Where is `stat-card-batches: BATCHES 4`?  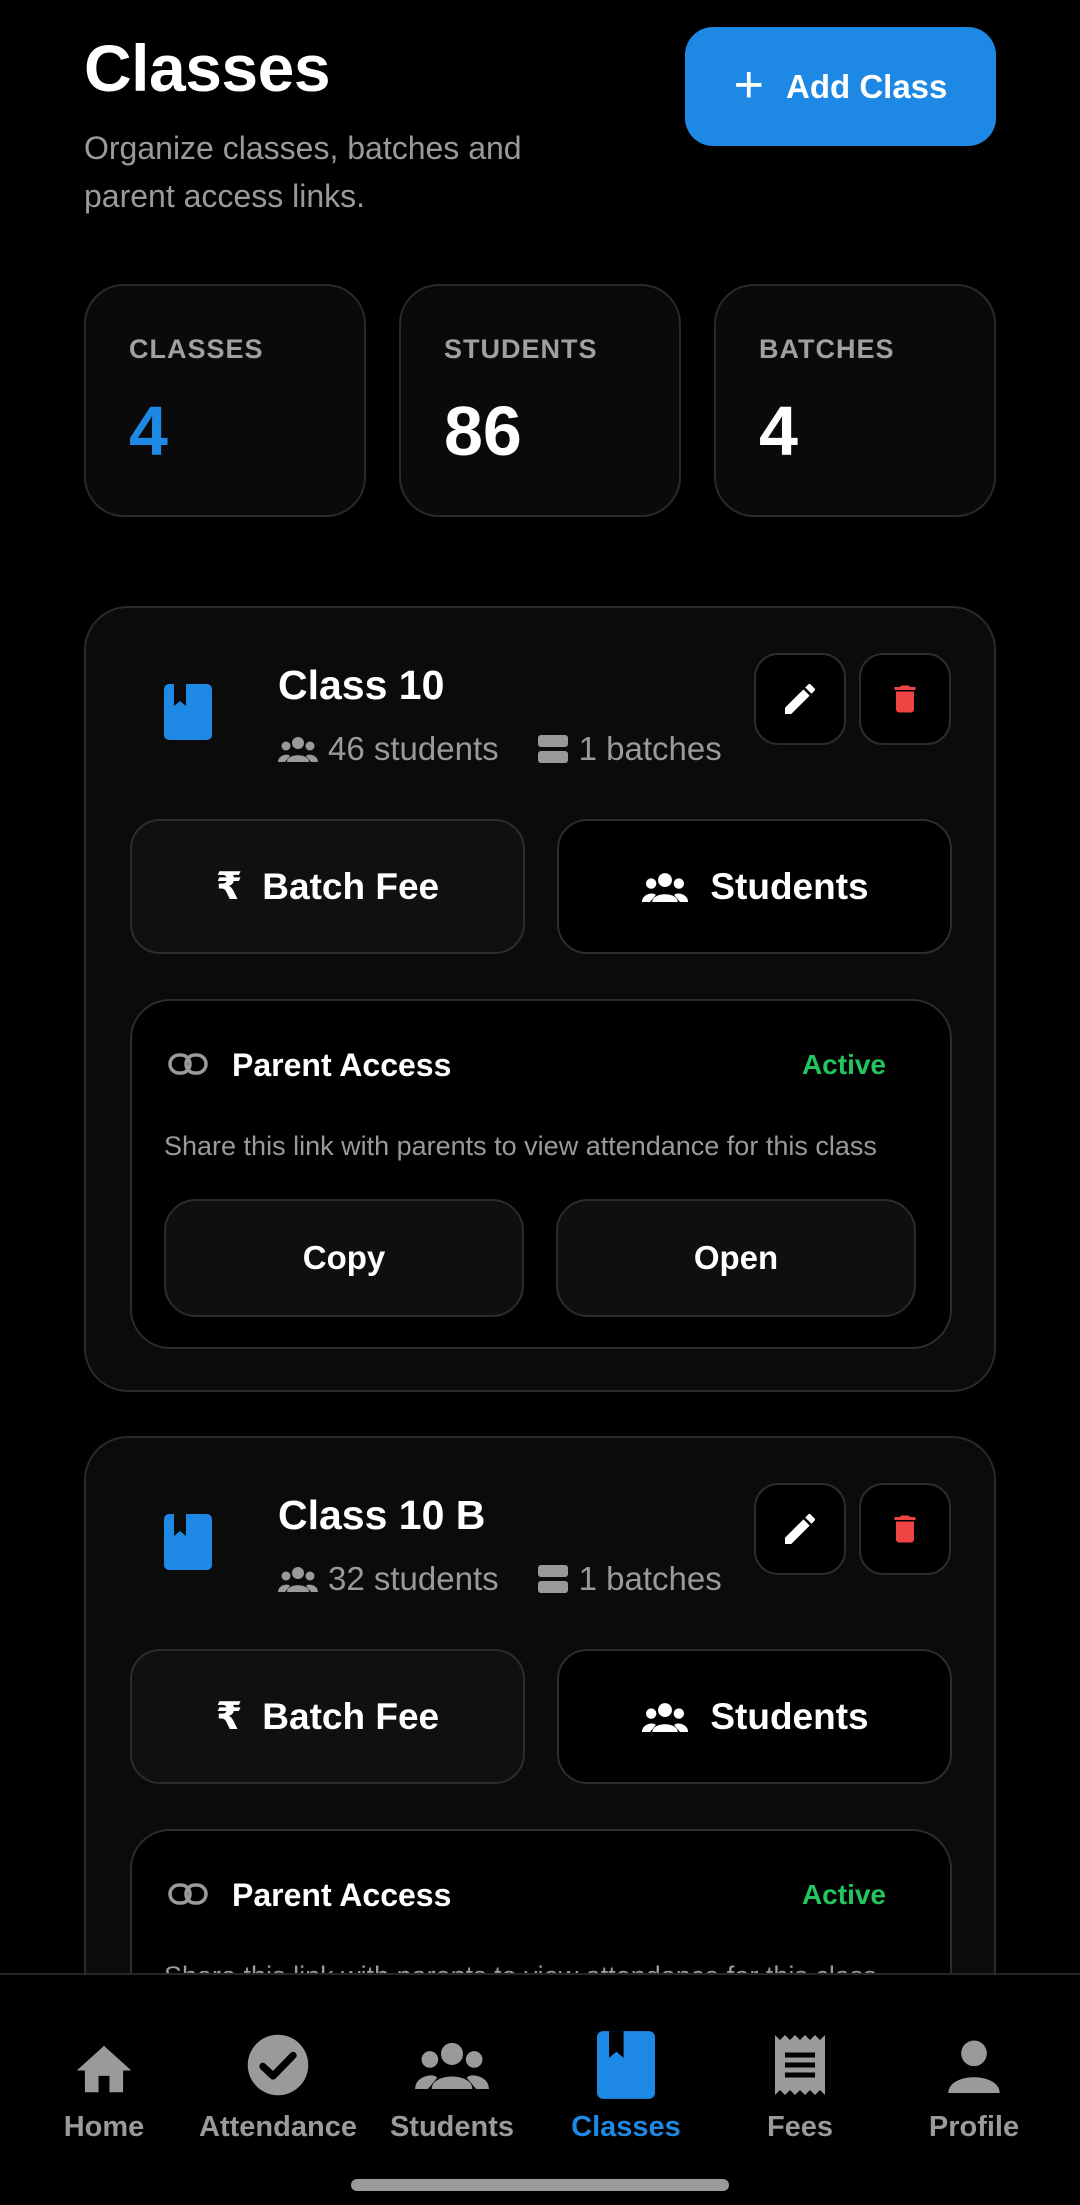
stat-card-batches: BATCHES 4 is located at coordinates (855, 400).